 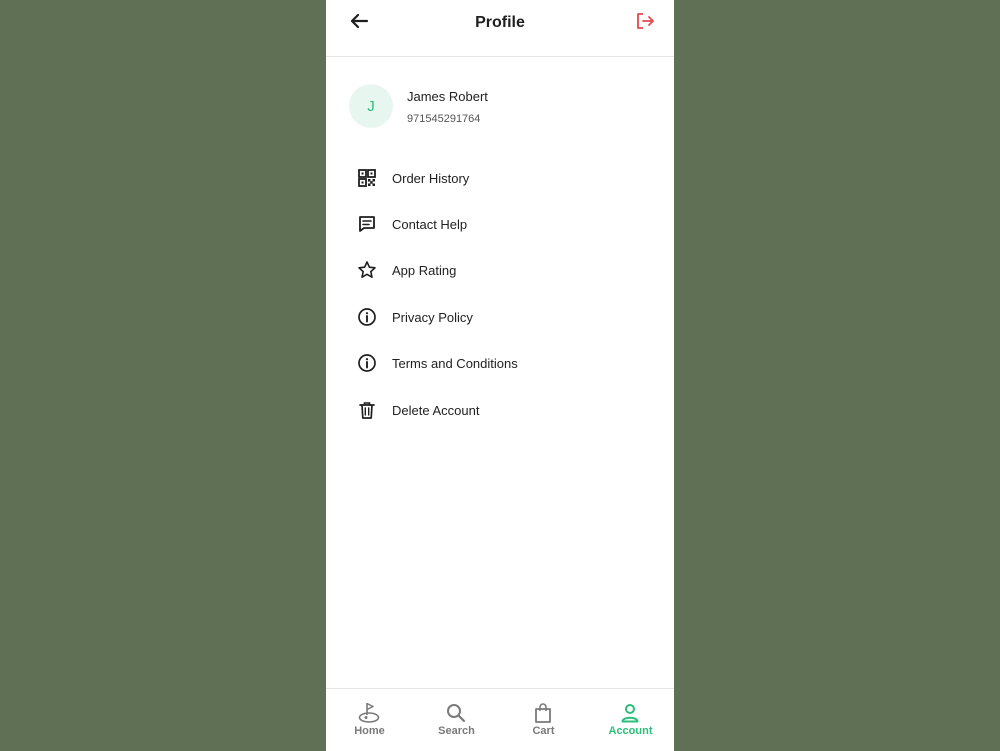 What do you see at coordinates (367, 270) in the screenshot?
I see `star-icon` at bounding box center [367, 270].